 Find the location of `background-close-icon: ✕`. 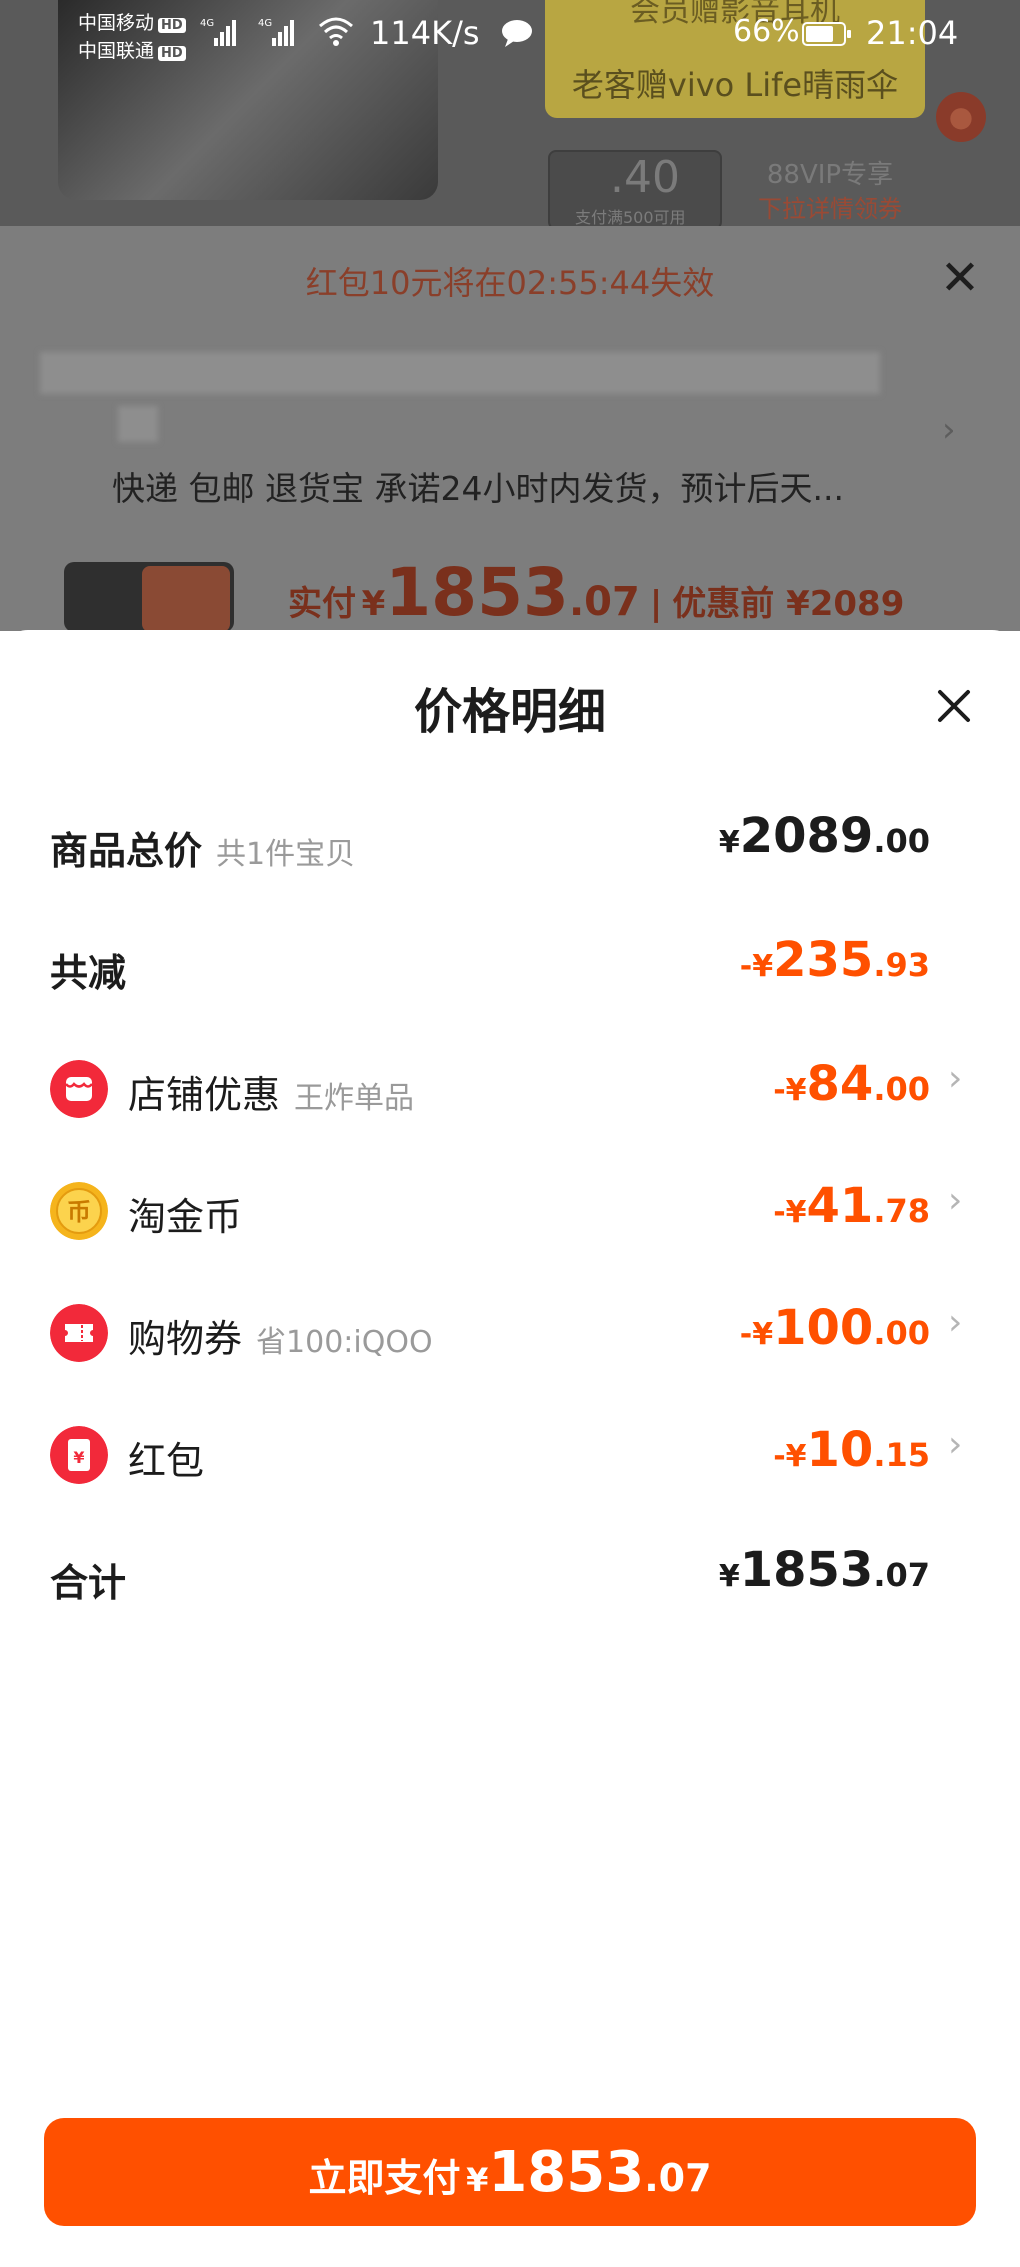

background-close-icon: ✕ is located at coordinates (960, 278).